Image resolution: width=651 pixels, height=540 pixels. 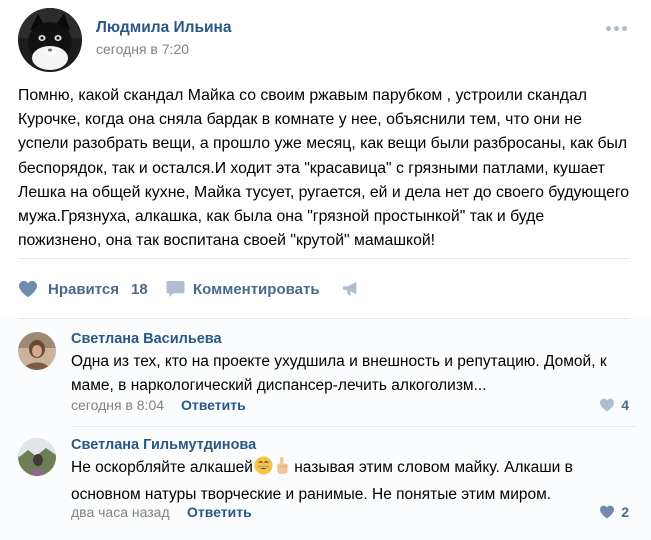 What do you see at coordinates (282, 469) in the screenshot?
I see `pointing-hand-emoji-icon` at bounding box center [282, 469].